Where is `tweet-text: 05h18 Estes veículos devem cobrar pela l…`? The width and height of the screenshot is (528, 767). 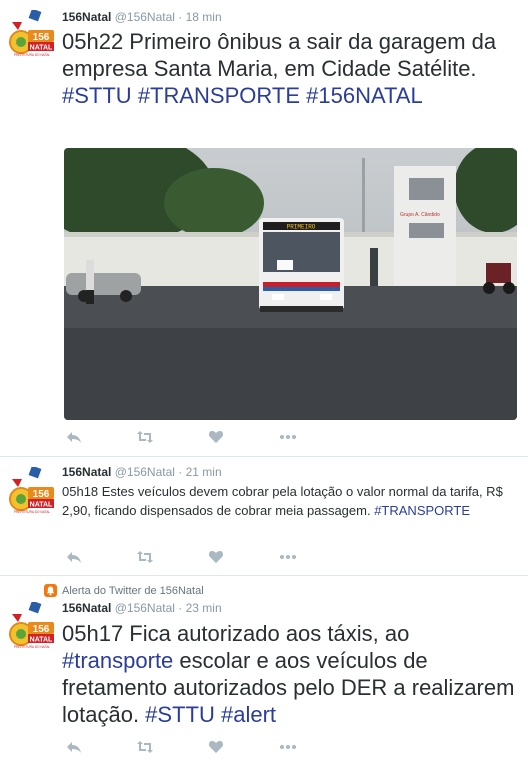
tweet-text: 05h18 Estes veículos devem cobrar pela l… is located at coordinates (290, 501).